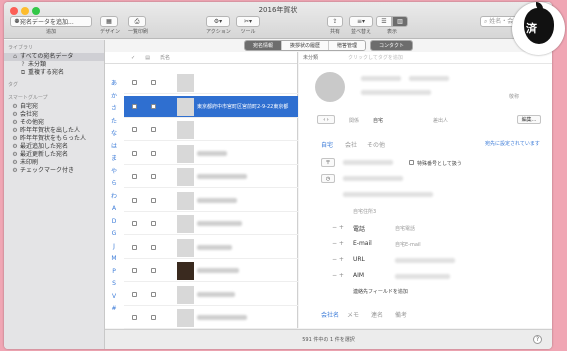 The image size is (567, 351). What do you see at coordinates (327, 144) in the screenshot?
I see `tab-home: 自宅` at bounding box center [327, 144].